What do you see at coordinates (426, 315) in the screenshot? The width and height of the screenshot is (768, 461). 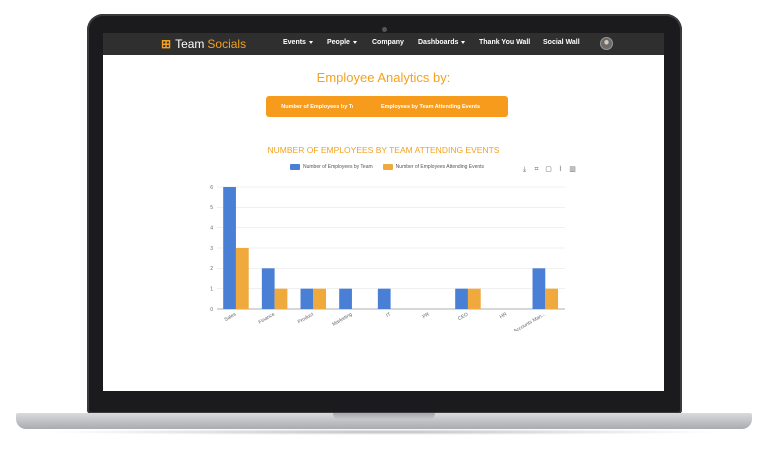 I see `x-tick-label: PR` at bounding box center [426, 315].